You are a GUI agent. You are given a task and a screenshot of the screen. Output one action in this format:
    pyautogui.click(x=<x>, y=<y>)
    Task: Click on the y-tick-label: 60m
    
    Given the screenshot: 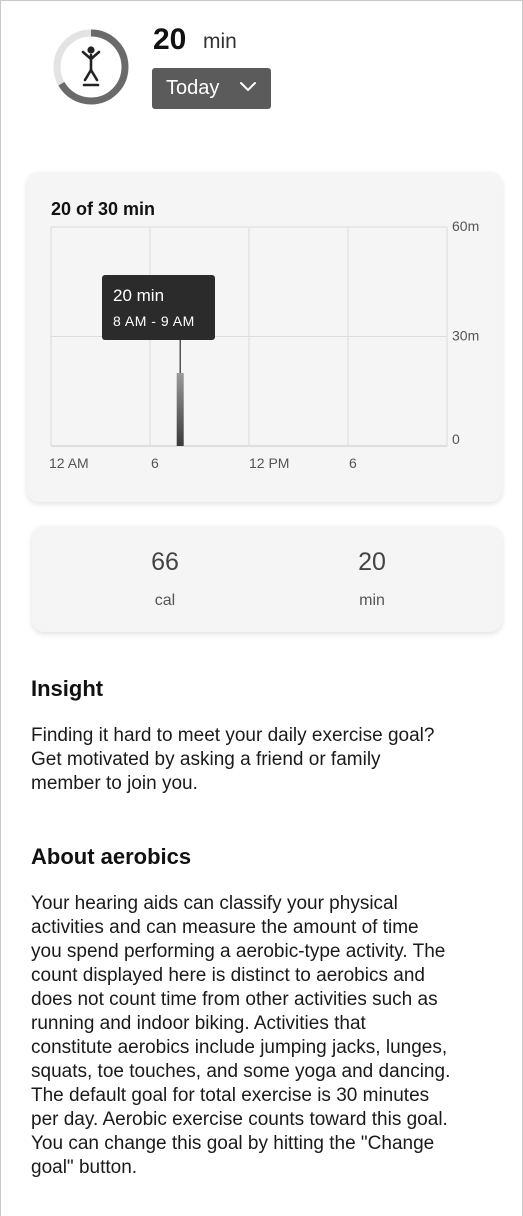 What is the action you would take?
    pyautogui.click(x=465, y=226)
    